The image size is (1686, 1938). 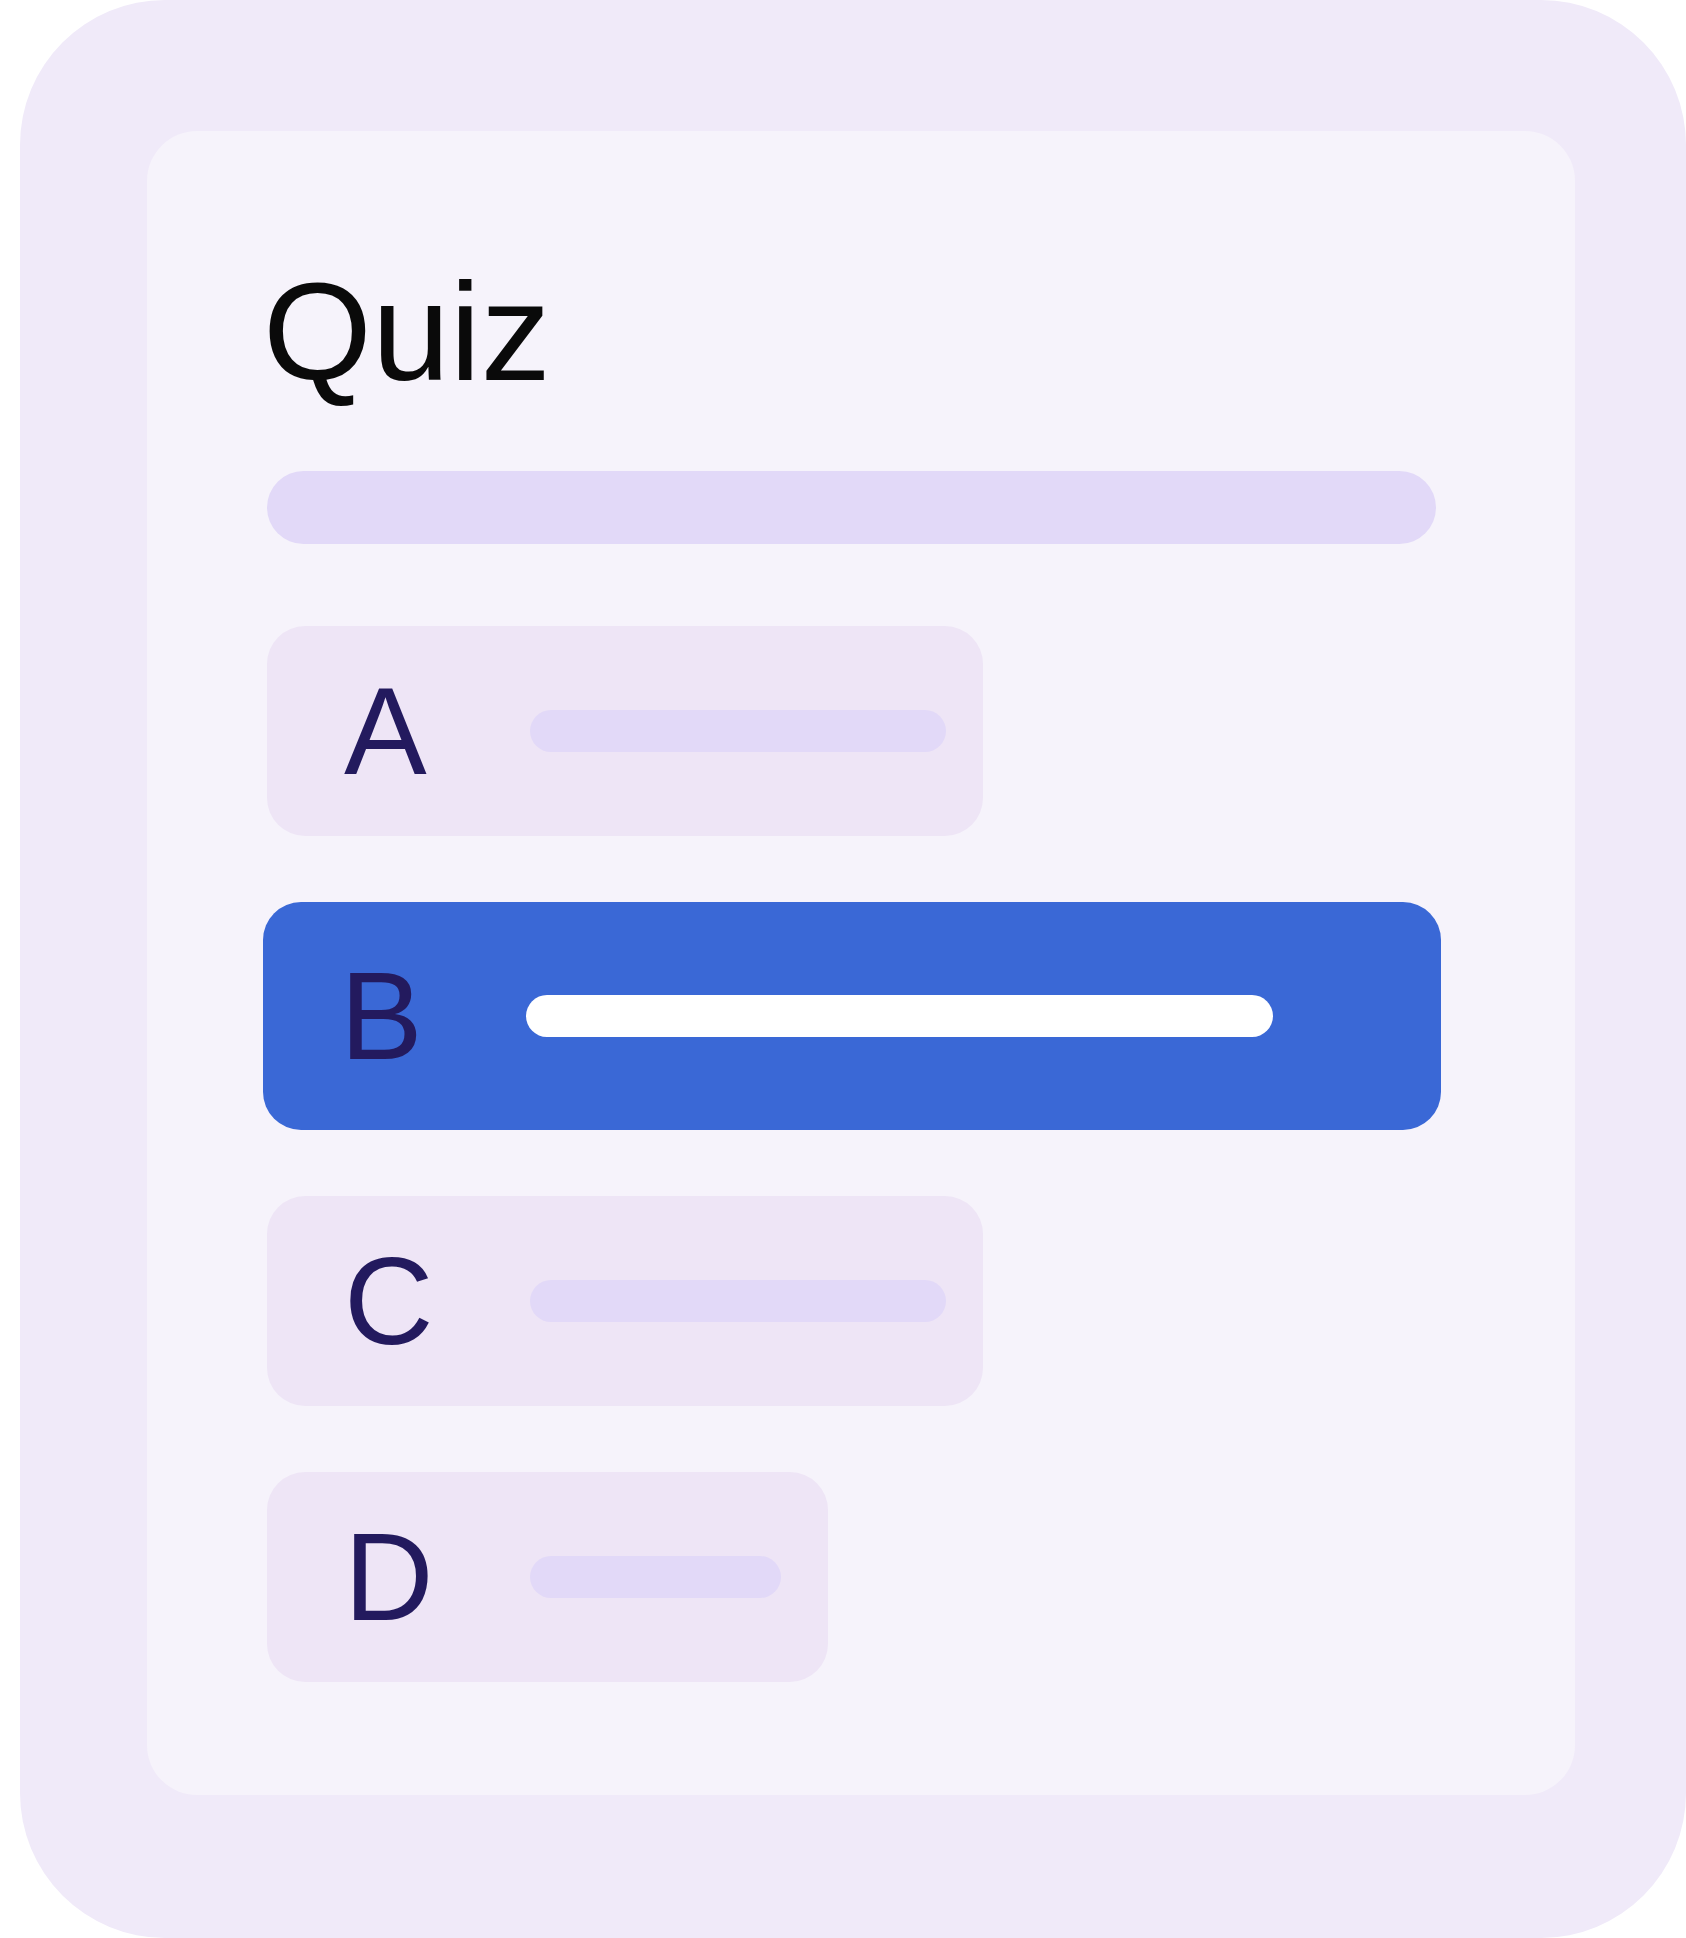 What do you see at coordinates (547, 1577) in the screenshot?
I see `answer-option: D` at bounding box center [547, 1577].